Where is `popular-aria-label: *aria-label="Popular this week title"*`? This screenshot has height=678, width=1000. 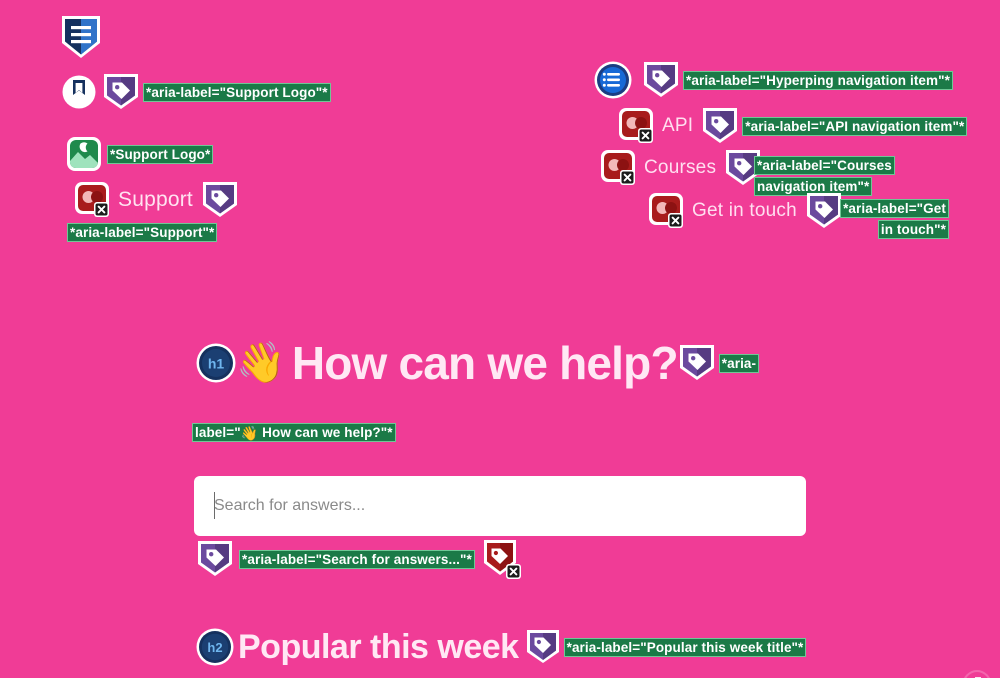
popular-aria-label: *aria-label="Popular this week title"* is located at coordinates (685, 647).